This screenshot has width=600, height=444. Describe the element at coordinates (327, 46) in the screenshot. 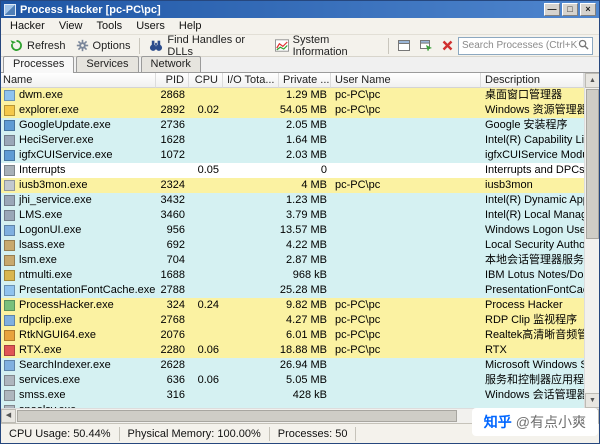

I see `system-information-button: System Information` at that location.